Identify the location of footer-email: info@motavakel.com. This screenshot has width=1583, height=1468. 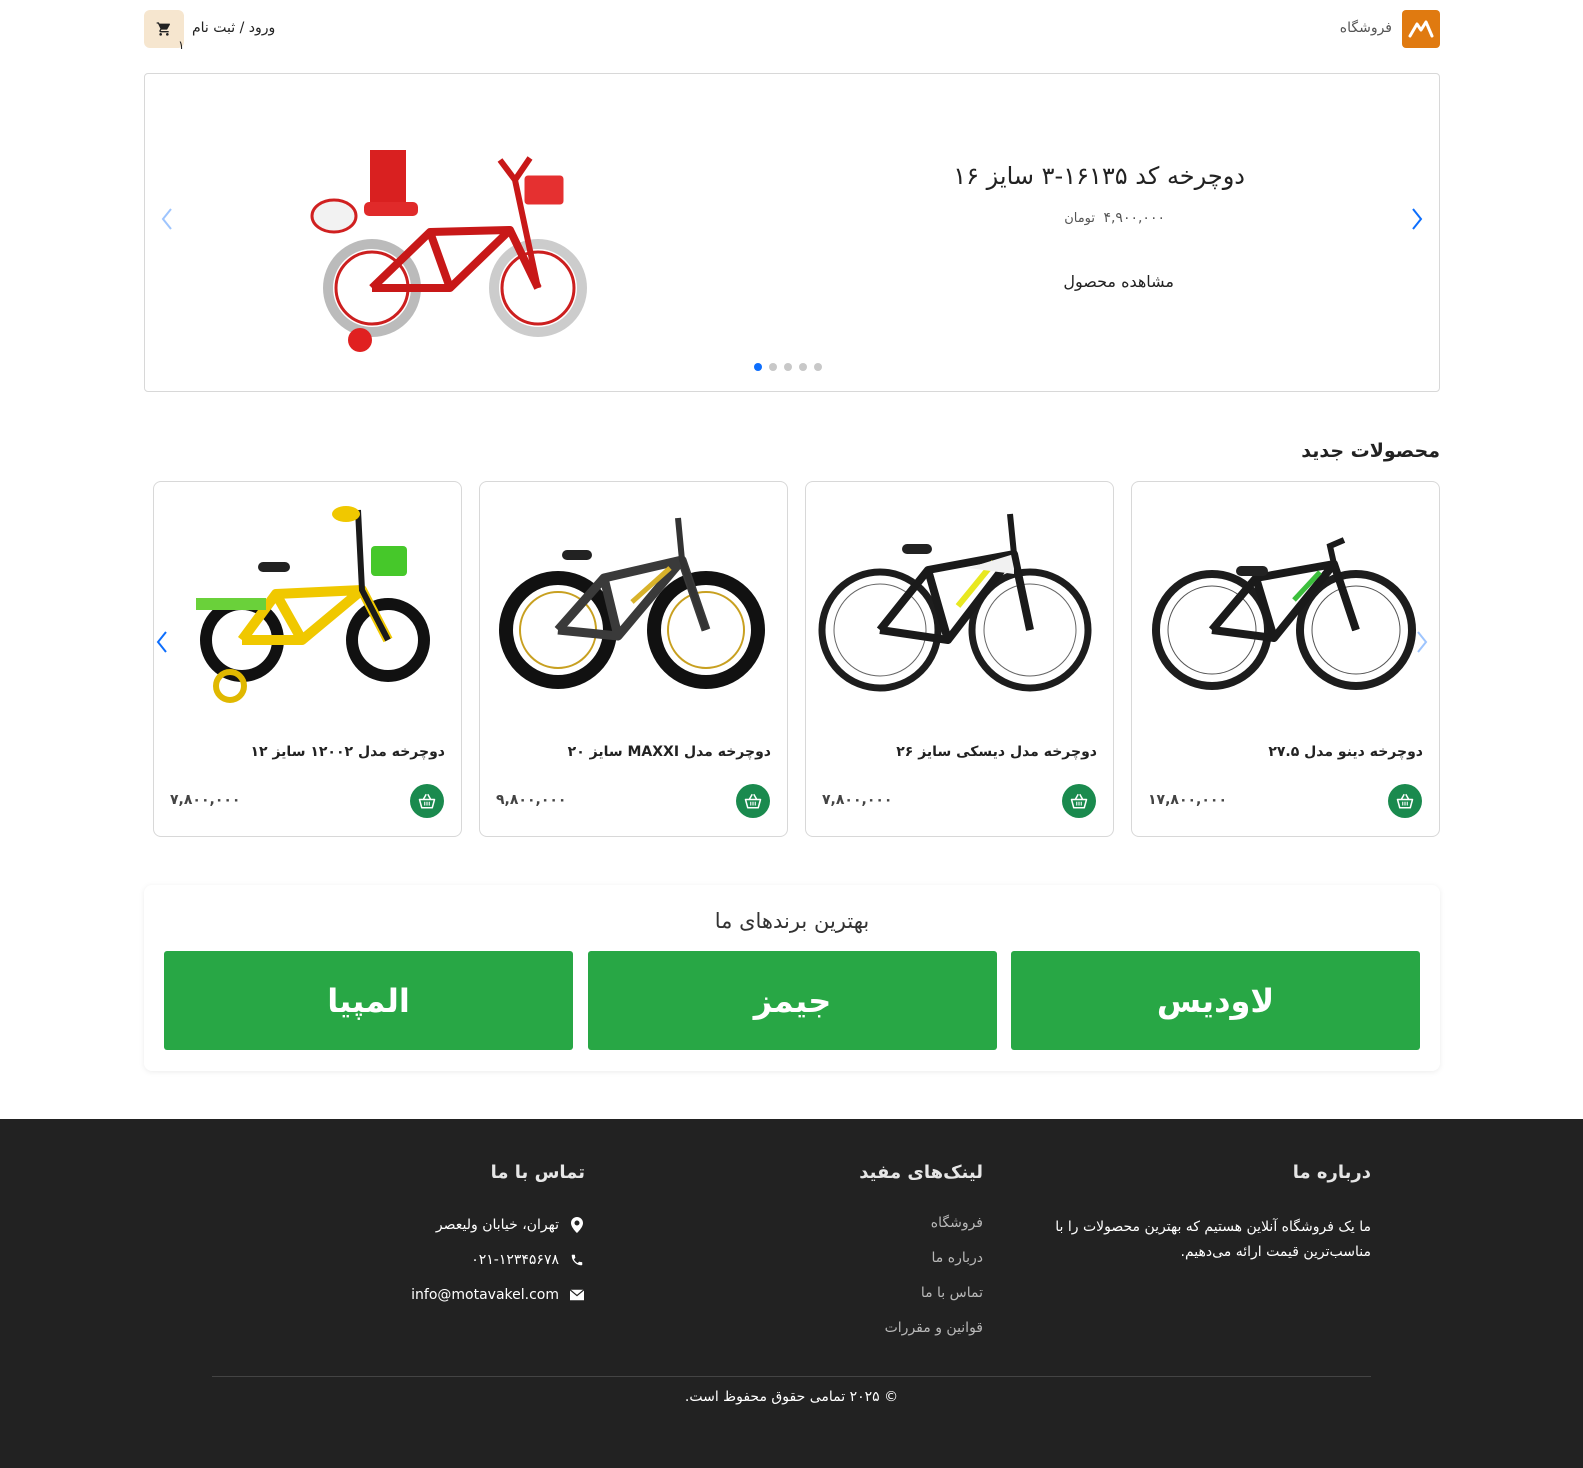
(498, 1295).